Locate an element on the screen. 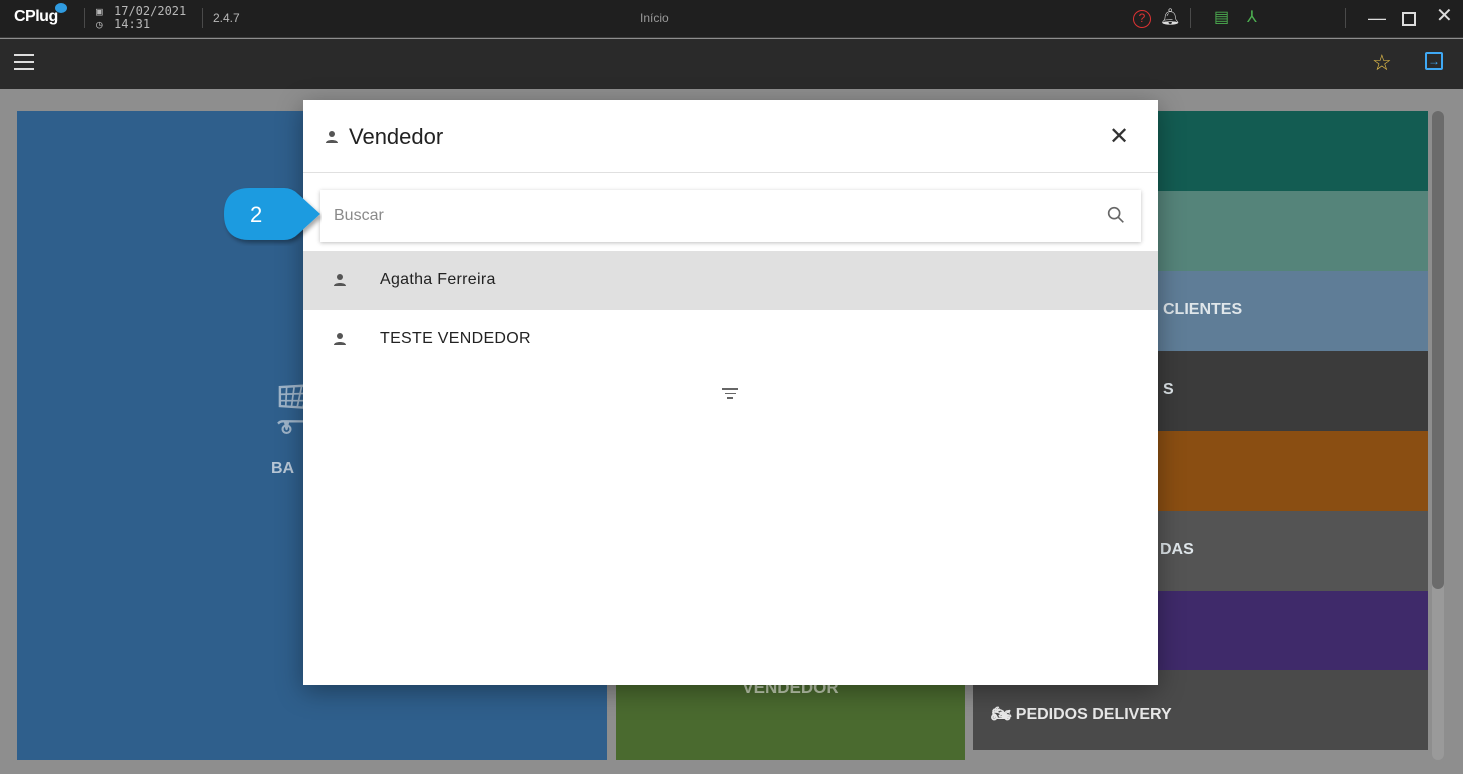  help-icon: ? is located at coordinates (1142, 19).